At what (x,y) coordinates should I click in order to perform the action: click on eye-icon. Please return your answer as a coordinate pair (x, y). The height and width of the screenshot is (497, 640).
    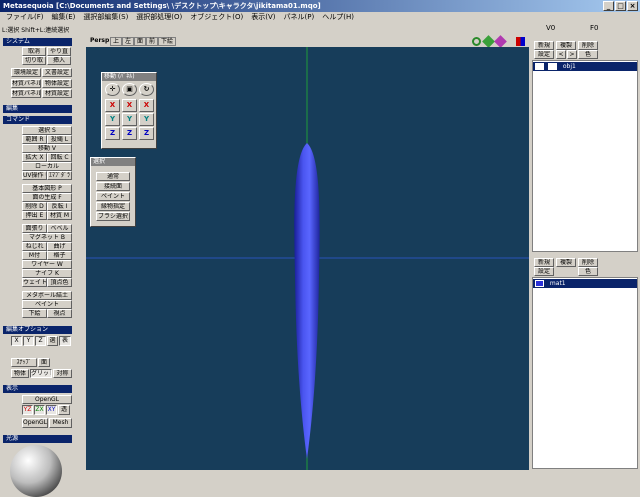
    Looking at the image, I should click on (539, 66).